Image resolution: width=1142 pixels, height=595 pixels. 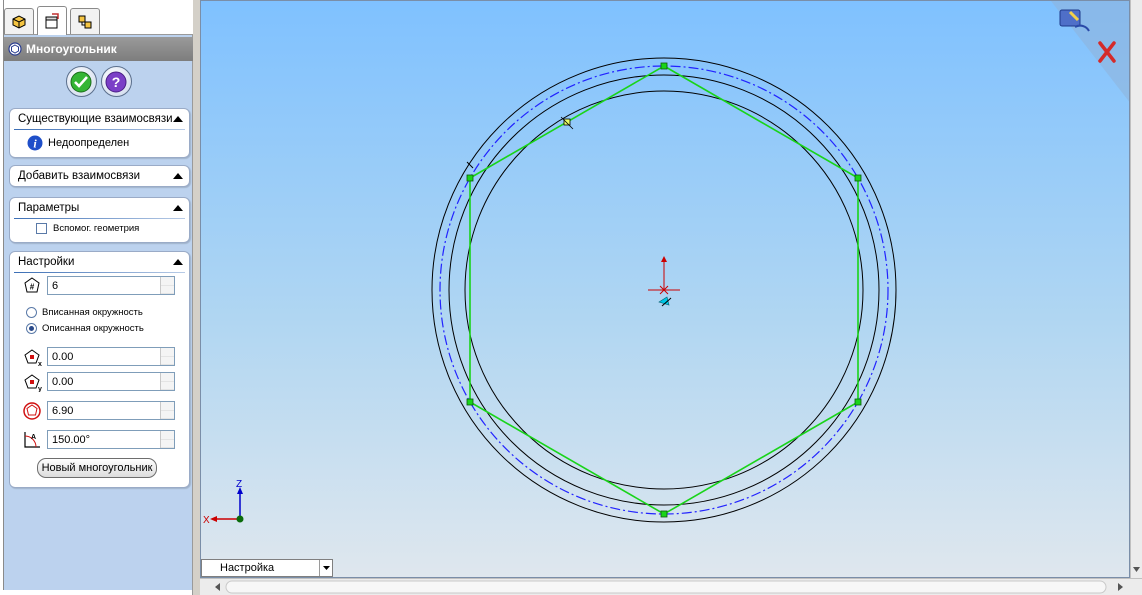 I want to click on midpoint-marker, so click(x=567, y=122).